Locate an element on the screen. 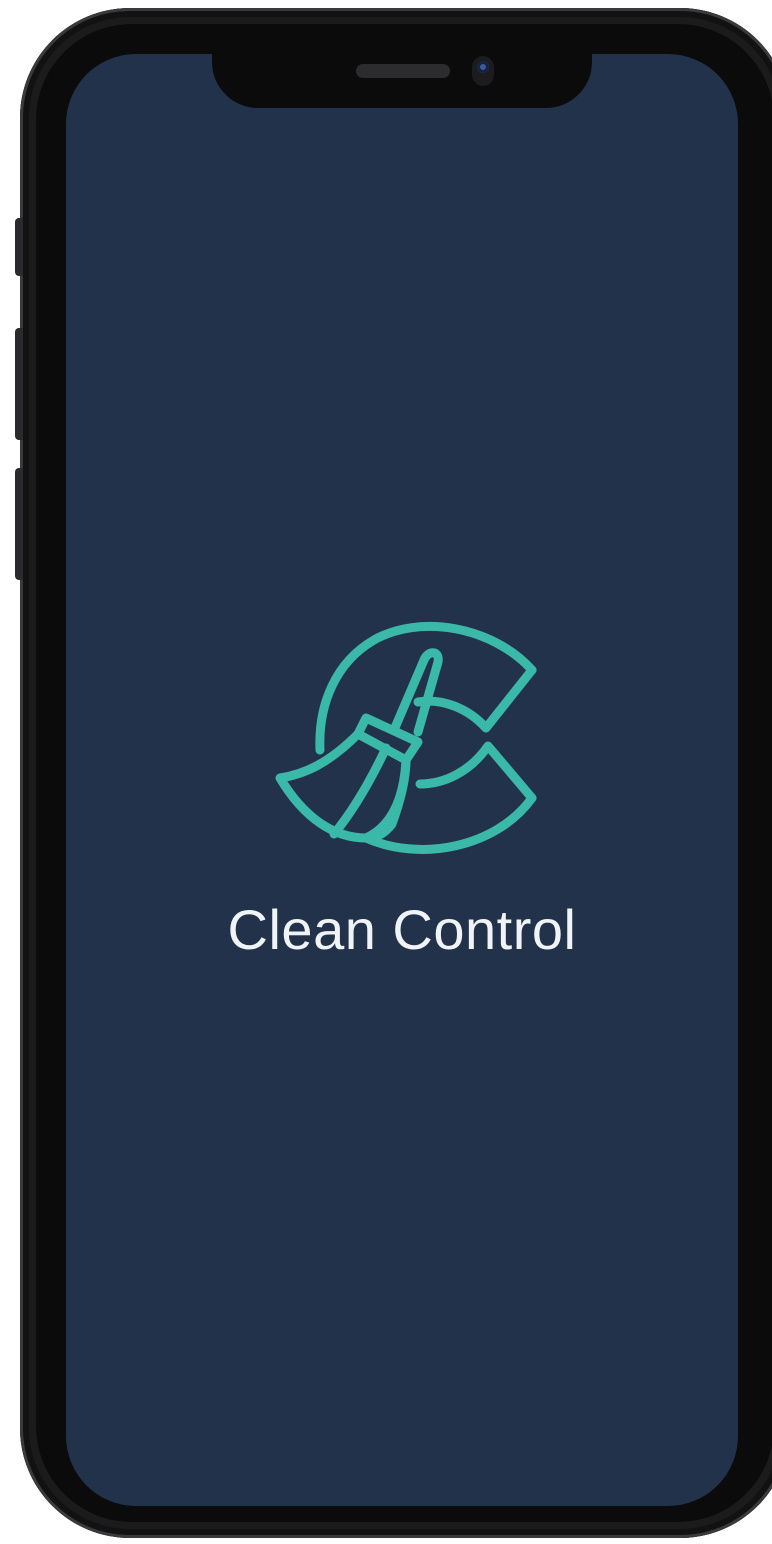 The image size is (772, 1544). broom-c-logo-icon is located at coordinates (406, 737).